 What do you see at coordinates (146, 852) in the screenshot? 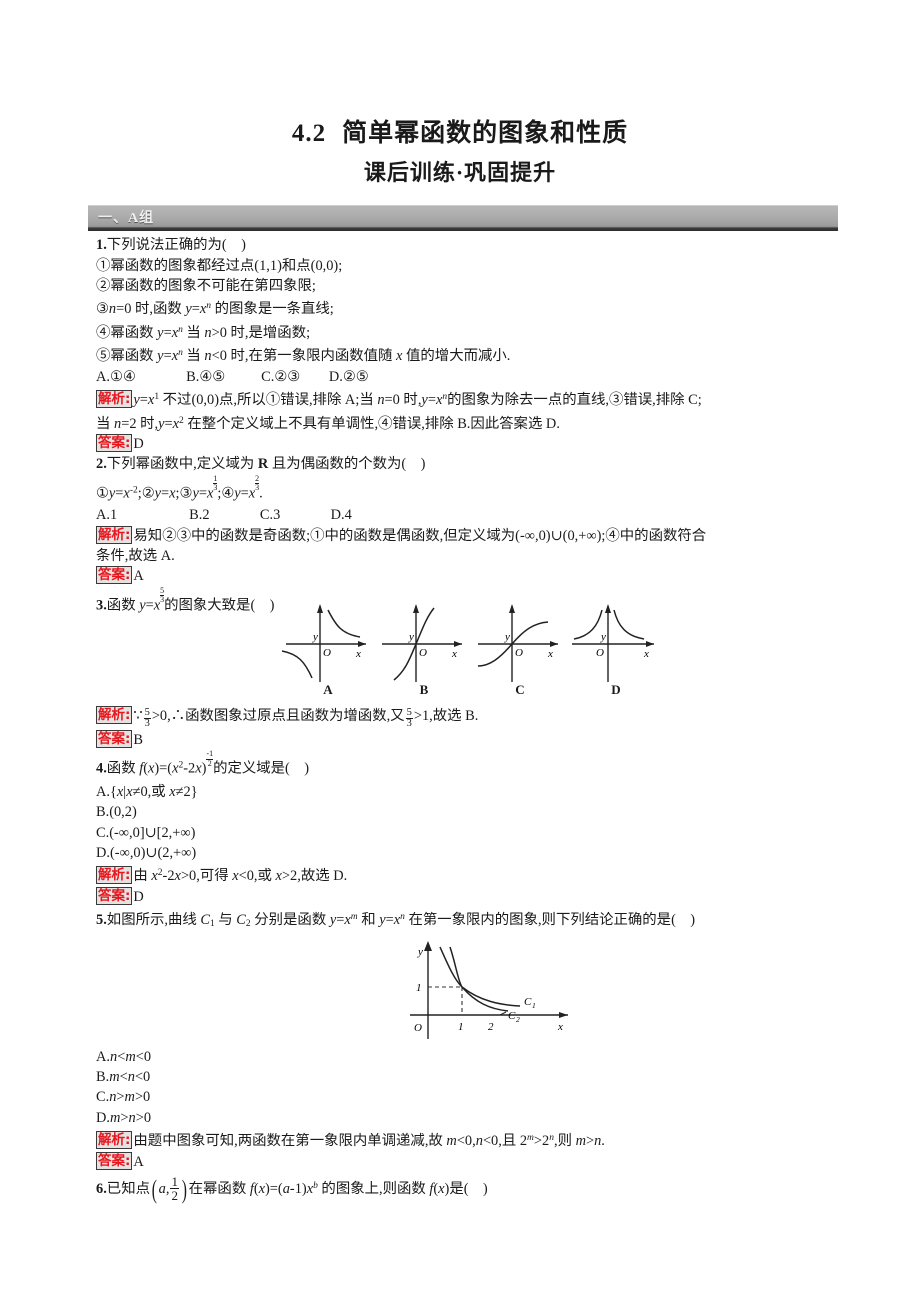
I see `question-4-option-d: D.(-∞,0)∪(2,+∞)` at bounding box center [146, 852].